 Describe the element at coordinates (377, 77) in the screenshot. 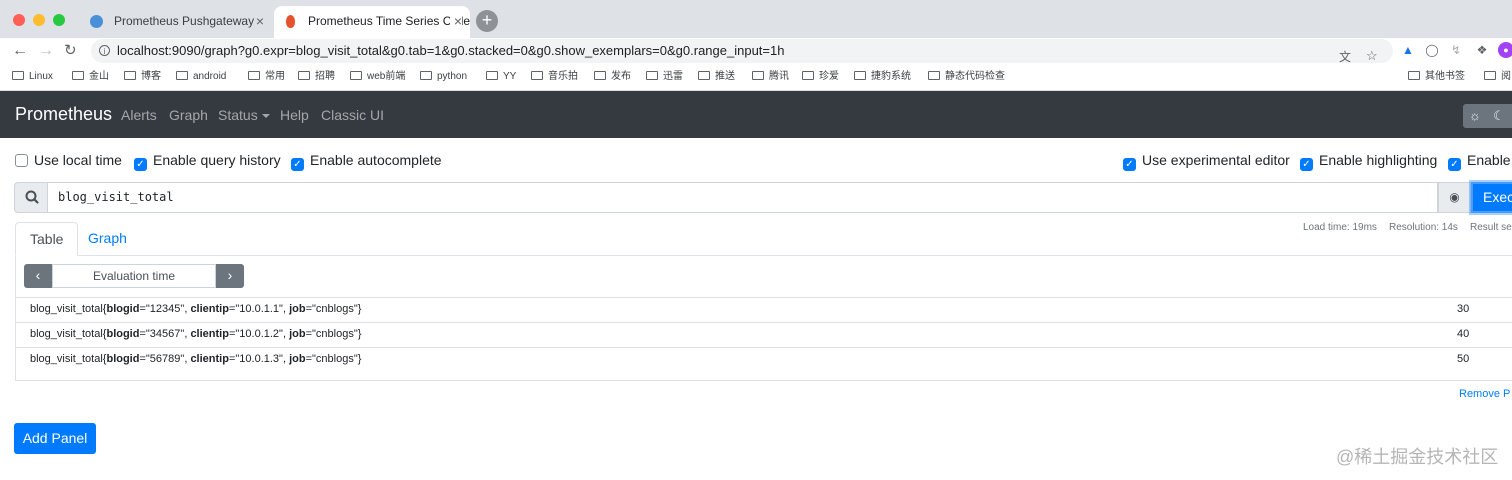

I see `bookmark-item: web前端` at that location.